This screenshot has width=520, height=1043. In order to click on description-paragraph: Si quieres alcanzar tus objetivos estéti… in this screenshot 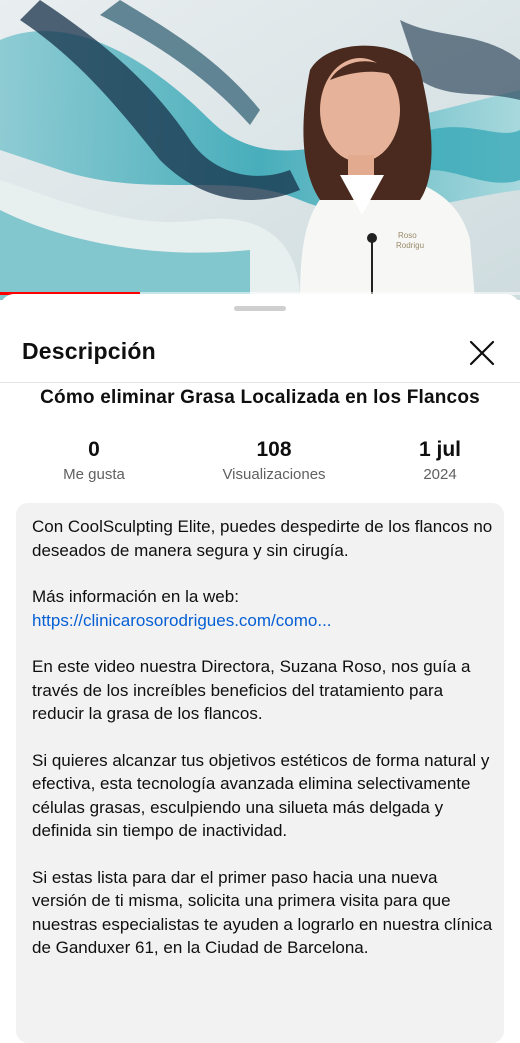, I will do `click(261, 795)`.